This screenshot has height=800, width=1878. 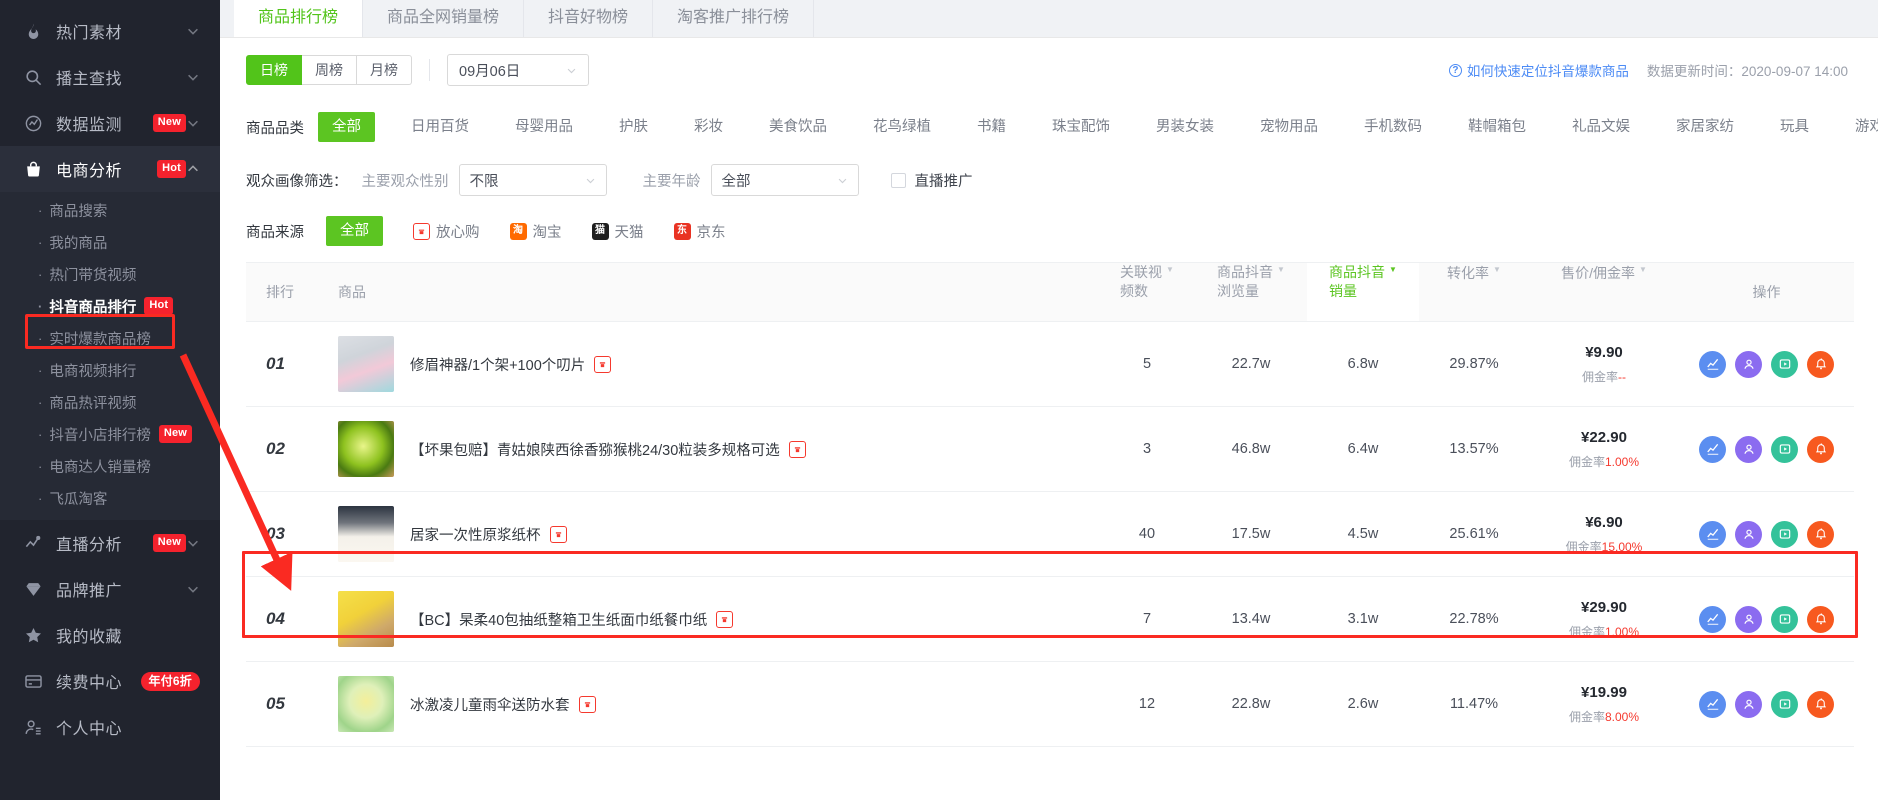 What do you see at coordinates (440, 127) in the screenshot?
I see `category-chip: 日用百货` at bounding box center [440, 127].